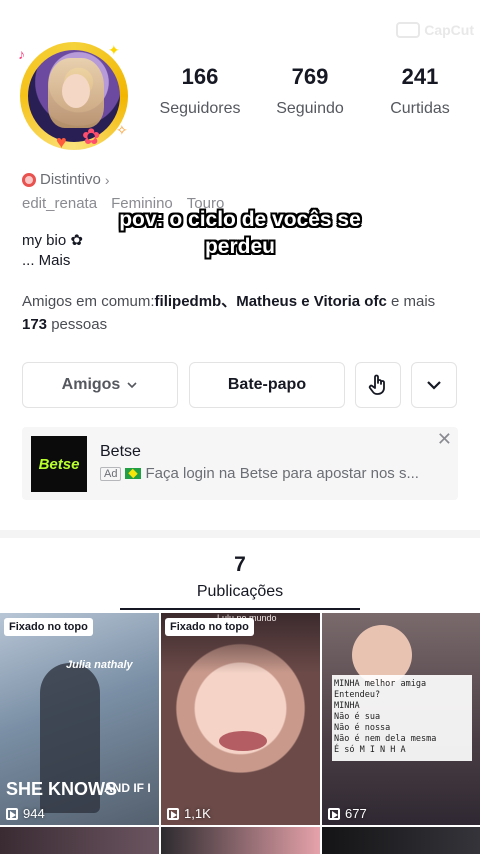 This screenshot has height=854, width=480. I want to click on ad-tag: Ad, so click(111, 473).